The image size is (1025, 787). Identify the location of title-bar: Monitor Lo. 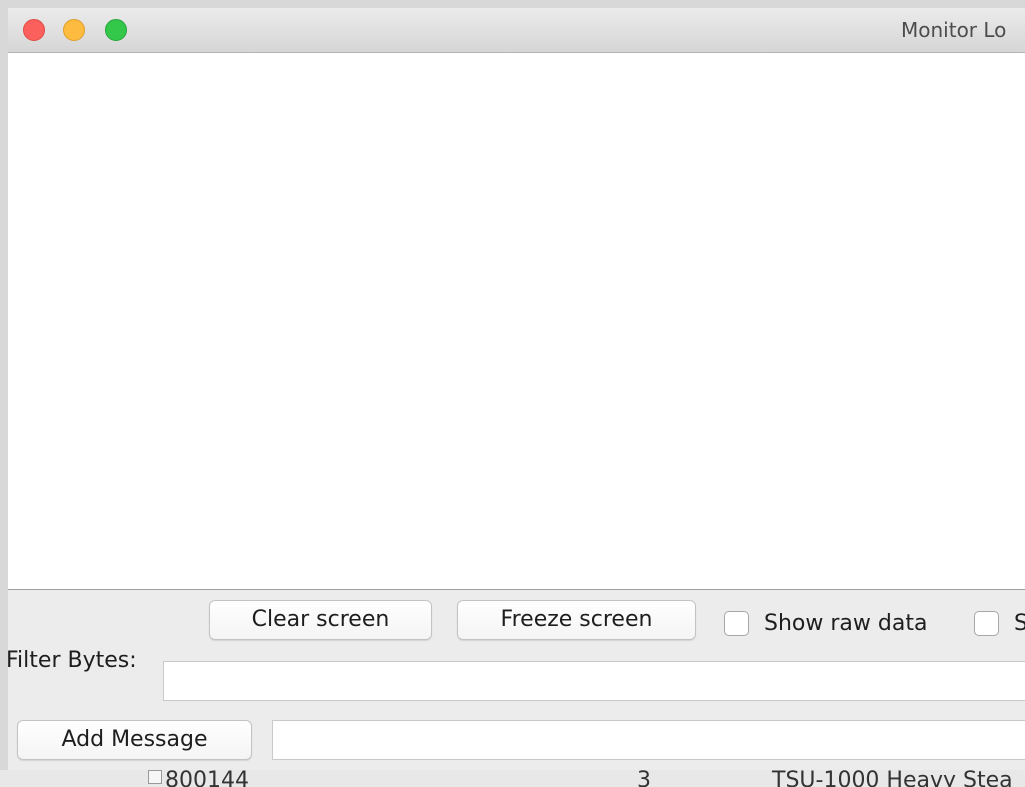
(516, 30).